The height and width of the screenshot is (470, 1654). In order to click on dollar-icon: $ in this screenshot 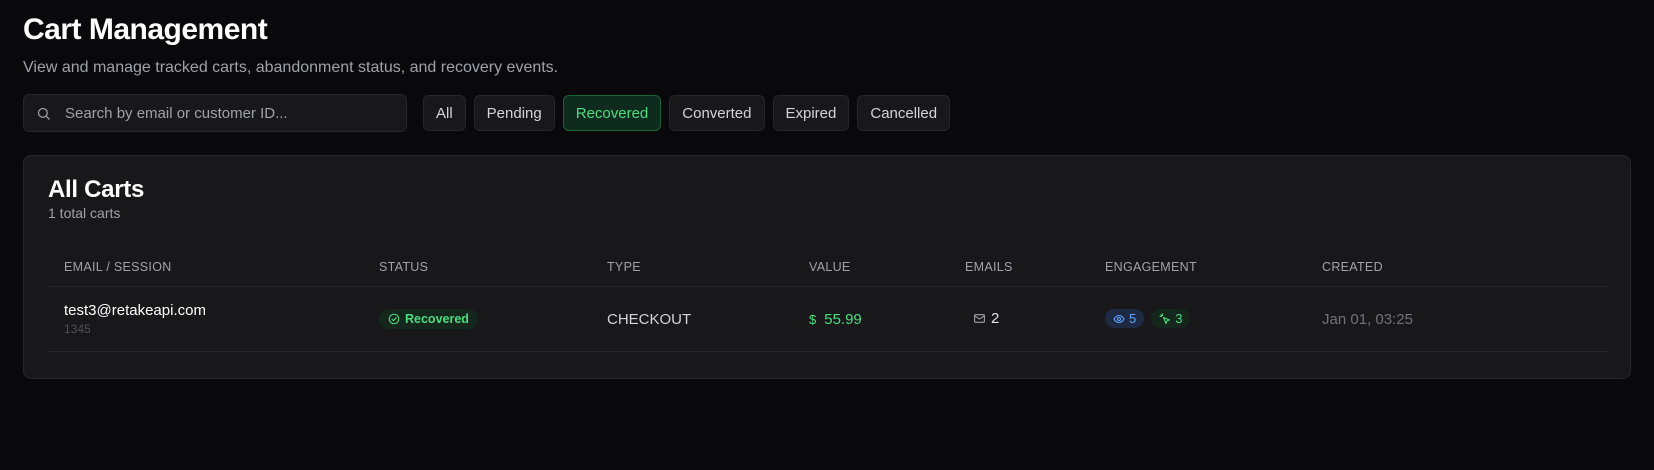, I will do `click(813, 319)`.